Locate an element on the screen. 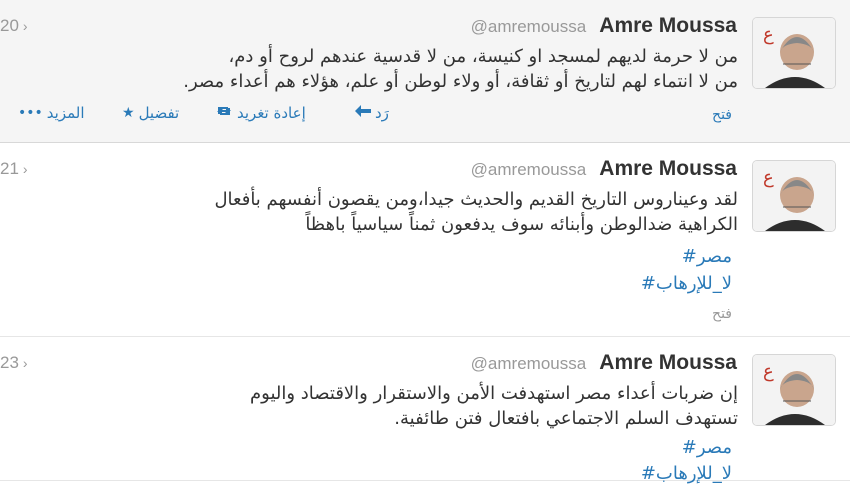  time-value: 20 is located at coordinates (9, 25).